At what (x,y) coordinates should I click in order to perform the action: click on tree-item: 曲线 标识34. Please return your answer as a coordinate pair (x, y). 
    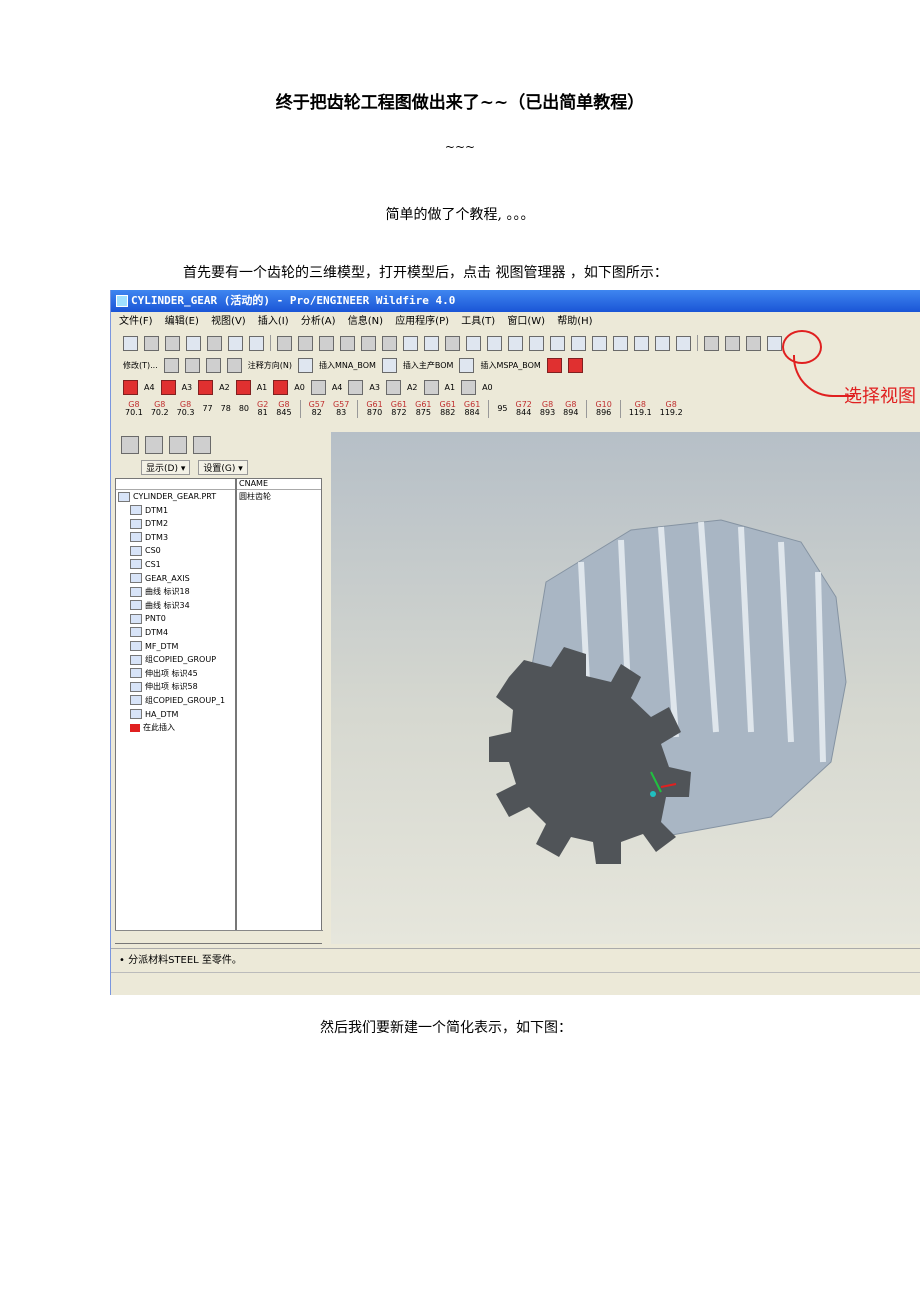
    Looking at the image, I should click on (175, 606).